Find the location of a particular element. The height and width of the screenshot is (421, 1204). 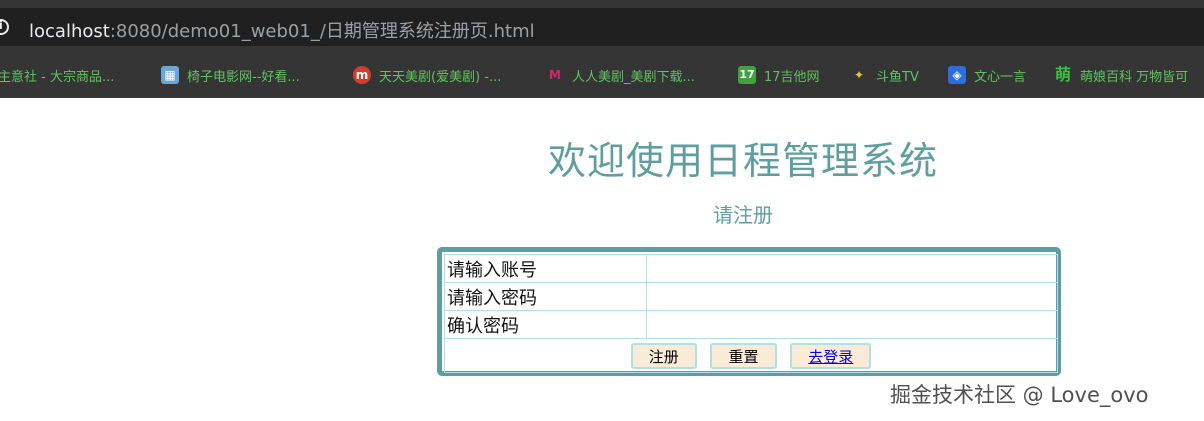

table-row: 确认密码 is located at coordinates (751, 324).